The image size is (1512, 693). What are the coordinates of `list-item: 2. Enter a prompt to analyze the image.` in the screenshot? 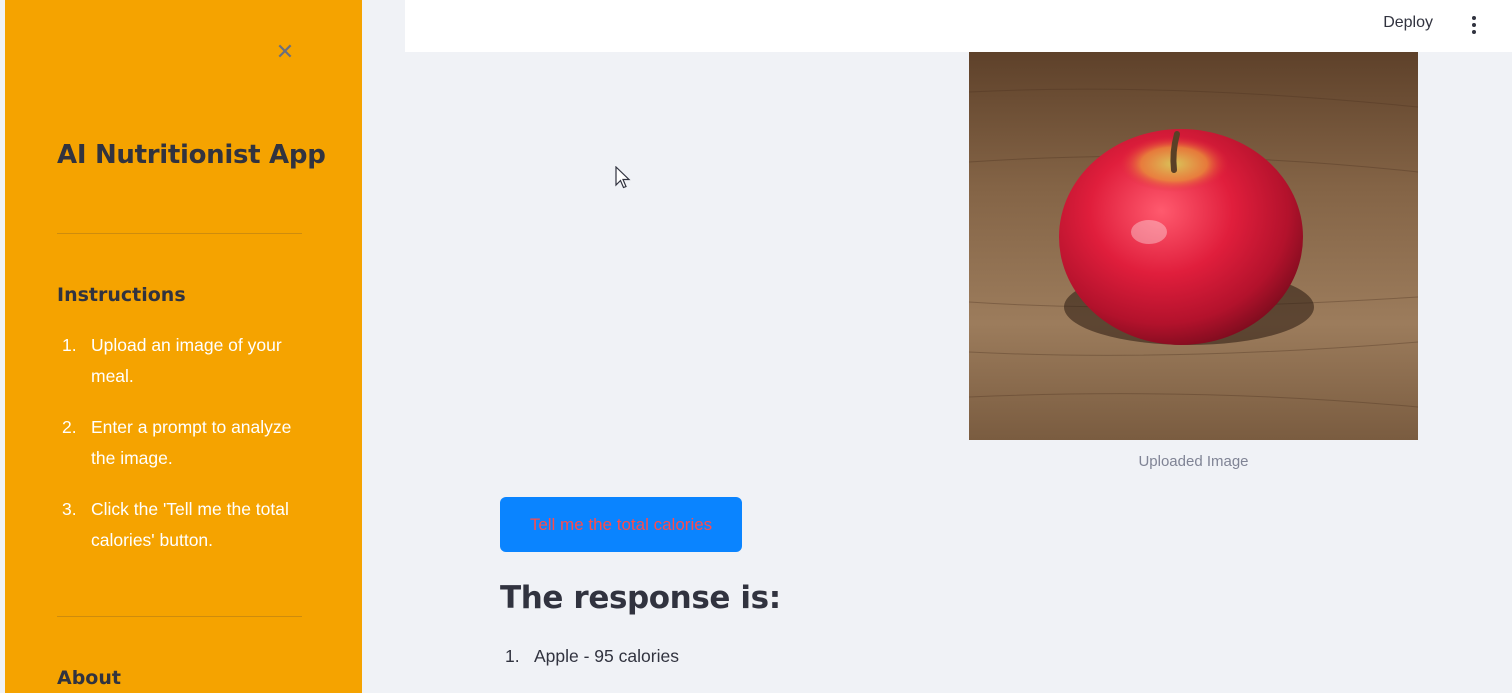 It's located at (182, 443).